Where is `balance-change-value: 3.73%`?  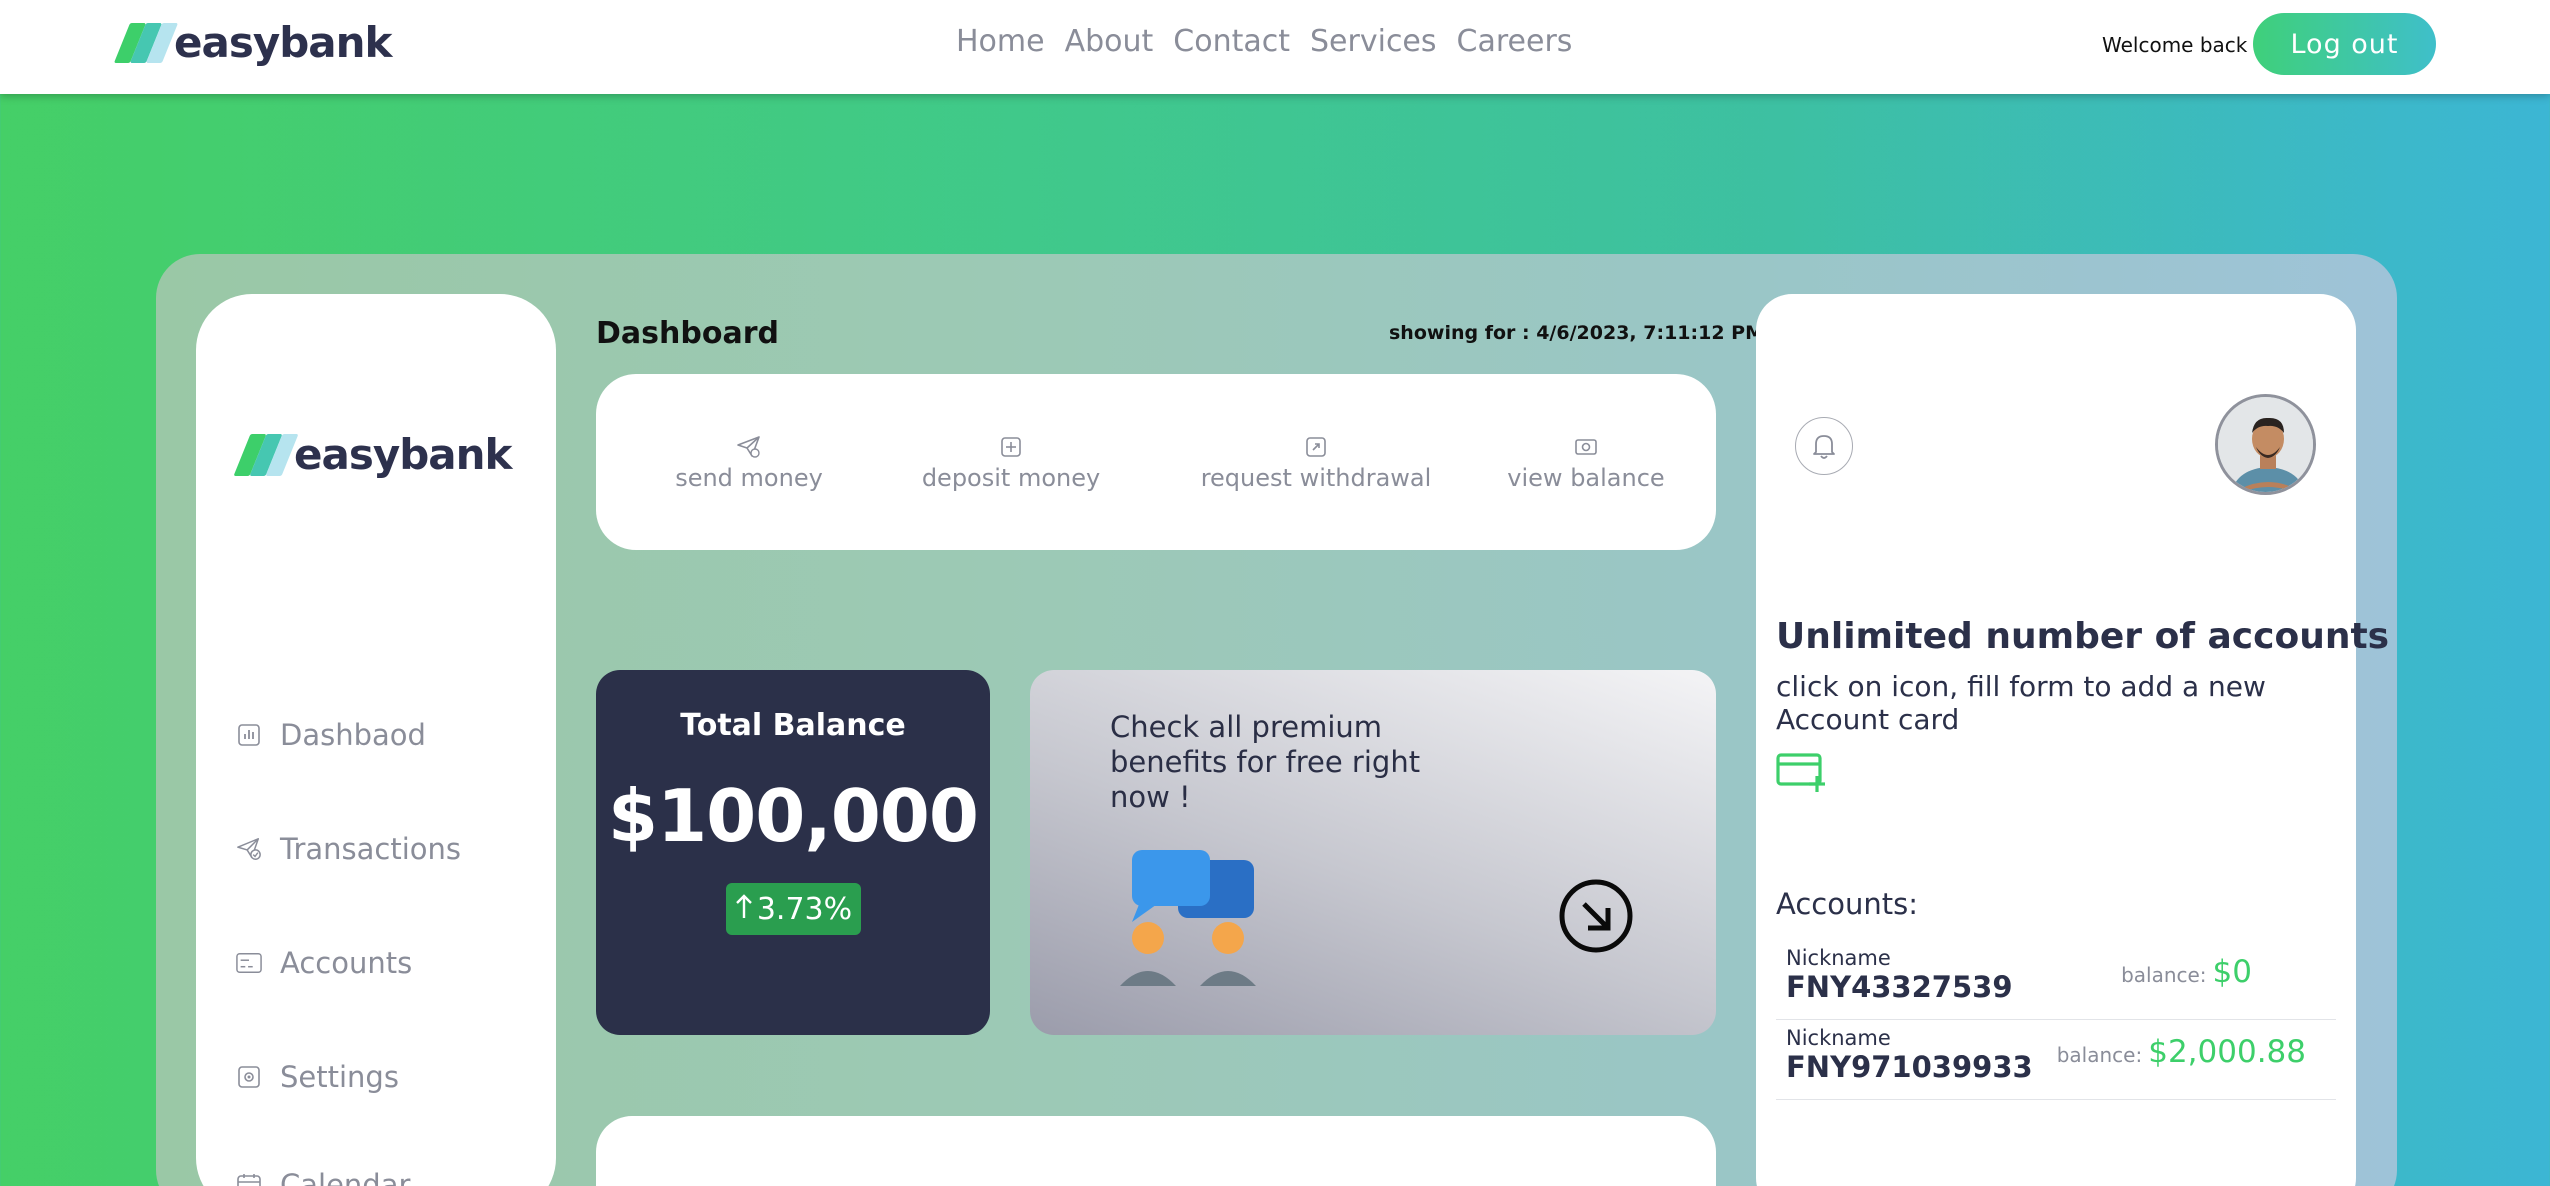 balance-change-value: 3.73% is located at coordinates (804, 909).